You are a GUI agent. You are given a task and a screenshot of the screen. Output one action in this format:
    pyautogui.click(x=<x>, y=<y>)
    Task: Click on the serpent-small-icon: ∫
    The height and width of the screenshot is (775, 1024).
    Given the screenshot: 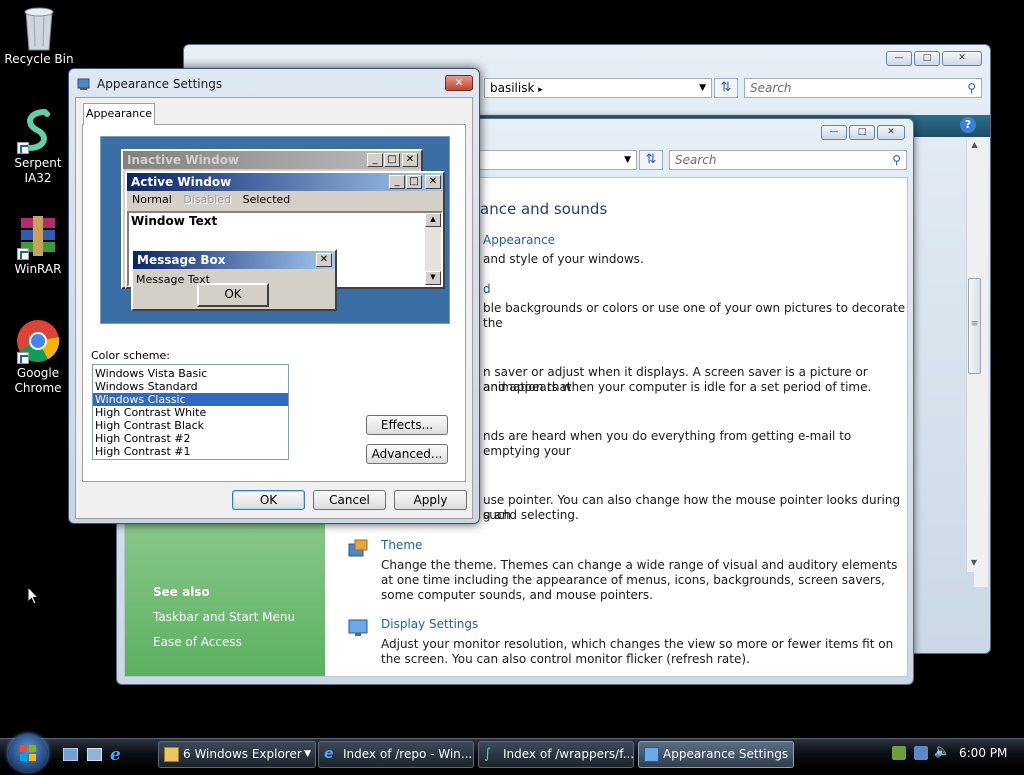 What is the action you would take?
    pyautogui.click(x=488, y=754)
    